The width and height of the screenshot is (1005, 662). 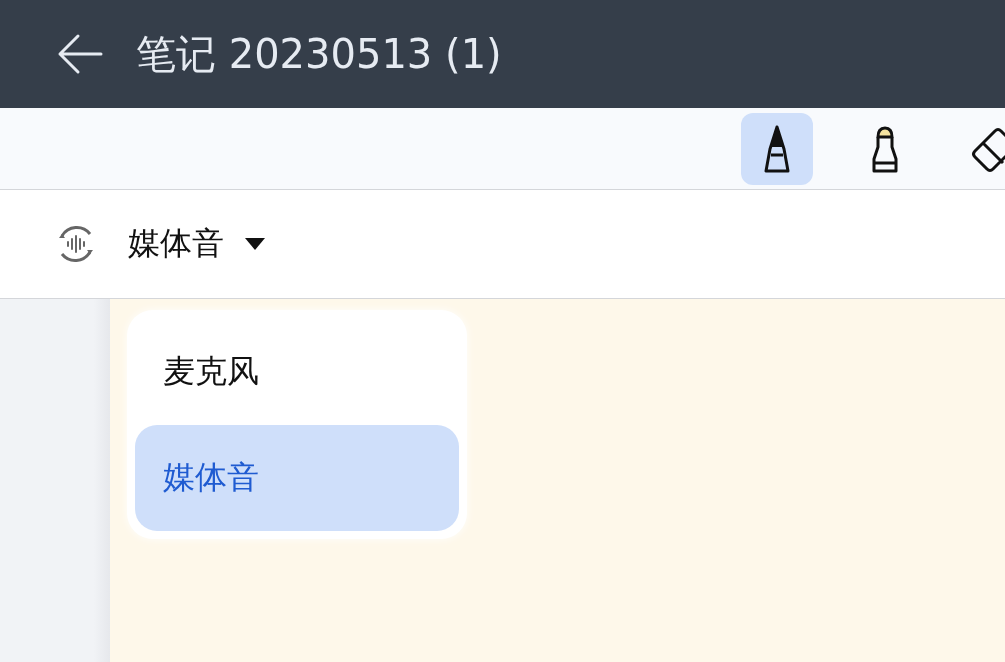 I want to click on note-title: 笔记 20230513 (1), so click(x=319, y=54).